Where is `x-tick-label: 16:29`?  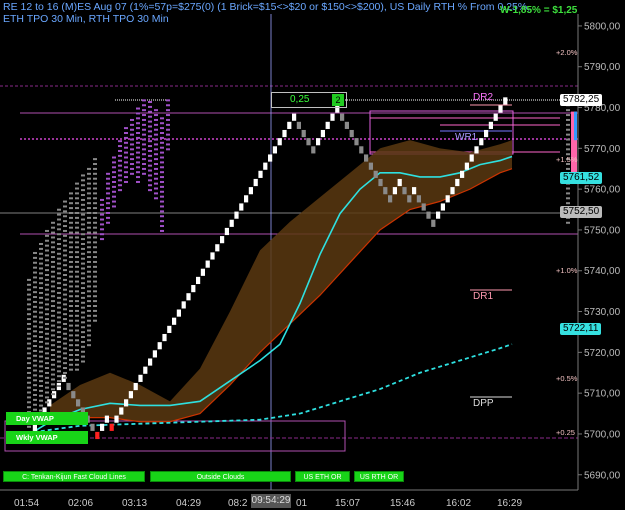
x-tick-label: 16:29 is located at coordinates (509, 503).